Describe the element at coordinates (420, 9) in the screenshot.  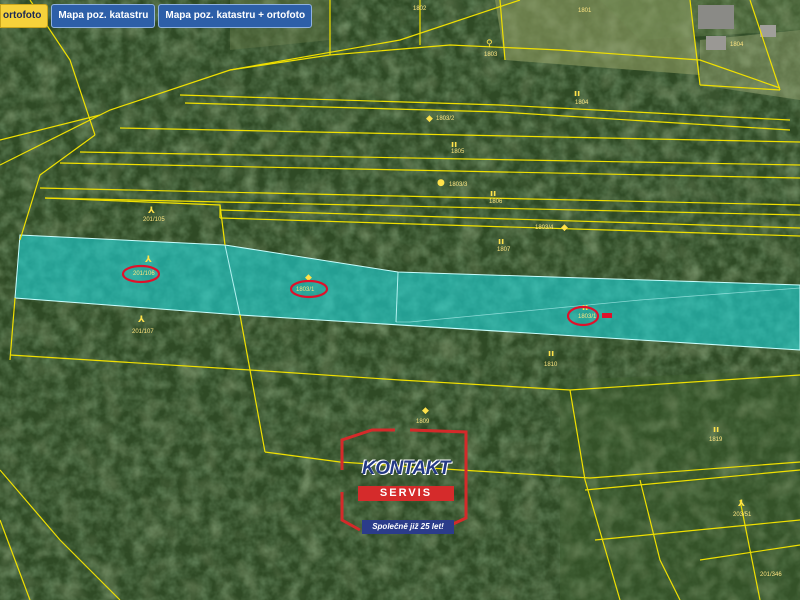
I see `svg-text: 1802` at that location.